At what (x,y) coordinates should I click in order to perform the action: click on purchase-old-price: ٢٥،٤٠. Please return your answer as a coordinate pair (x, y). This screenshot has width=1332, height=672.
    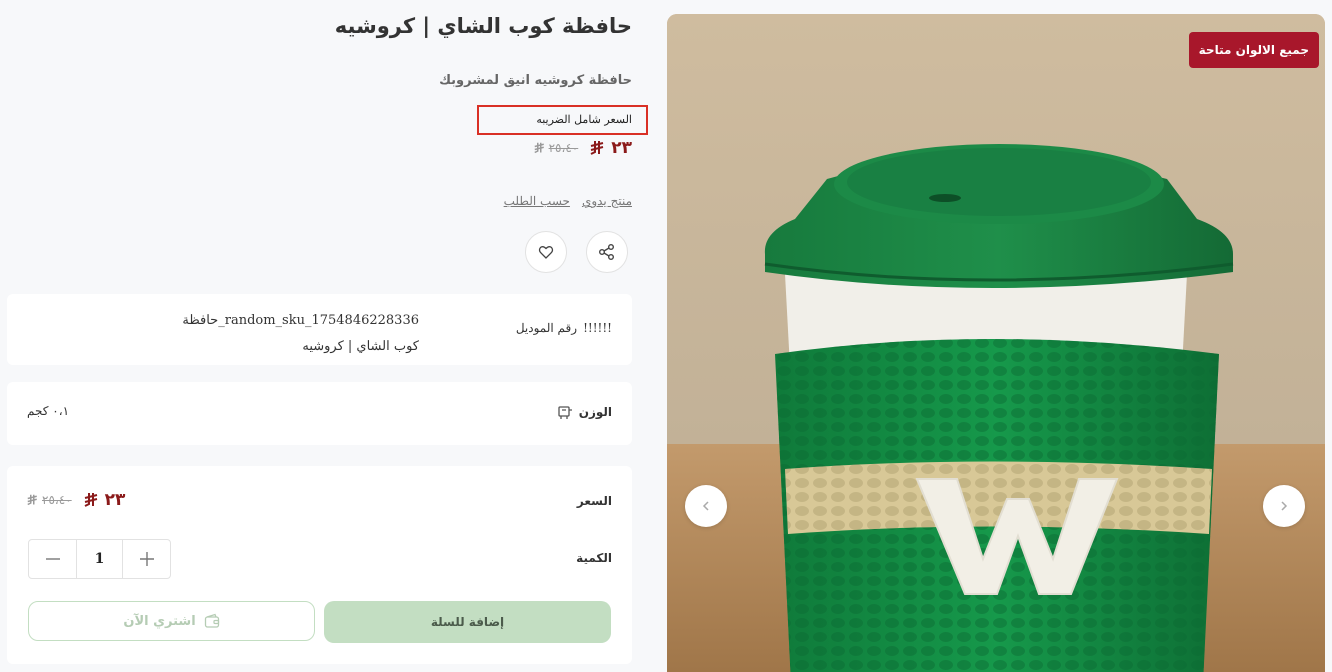
    Looking at the image, I should click on (49, 500).